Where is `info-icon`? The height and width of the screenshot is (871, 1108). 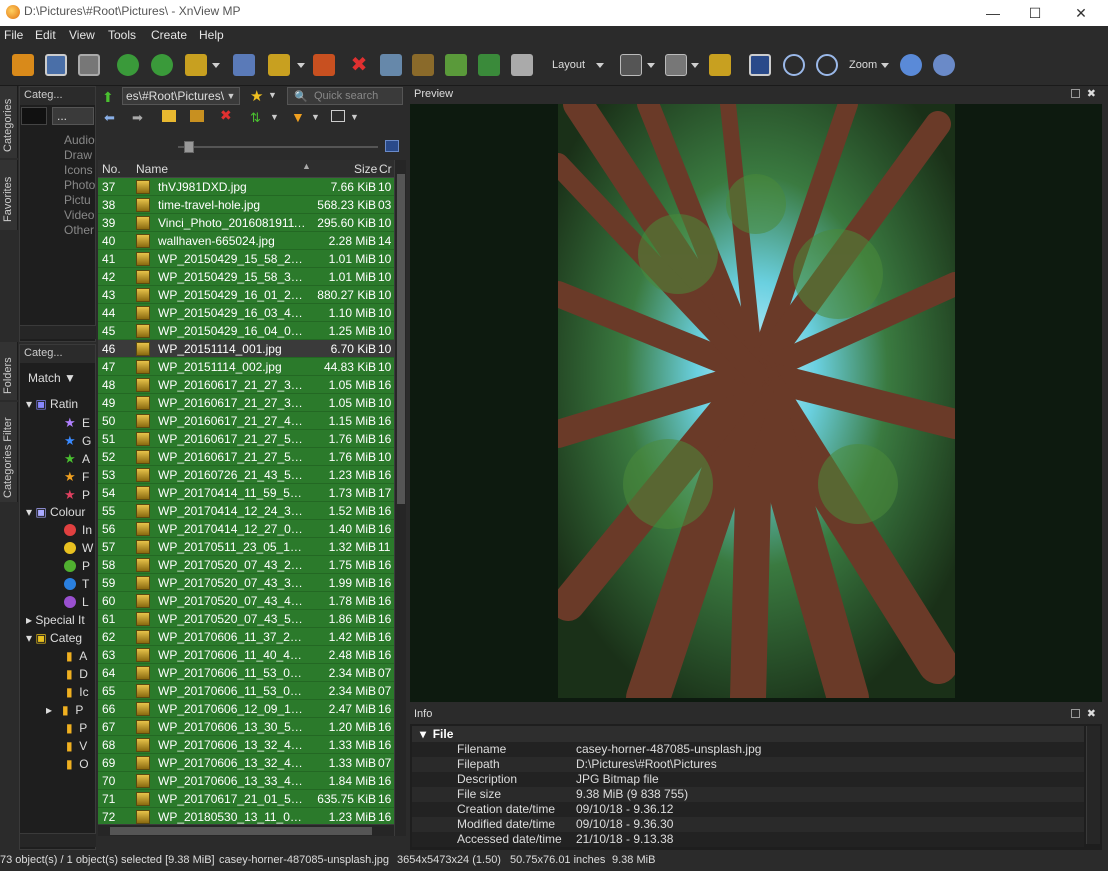
info-icon is located at coordinates (244, 65).